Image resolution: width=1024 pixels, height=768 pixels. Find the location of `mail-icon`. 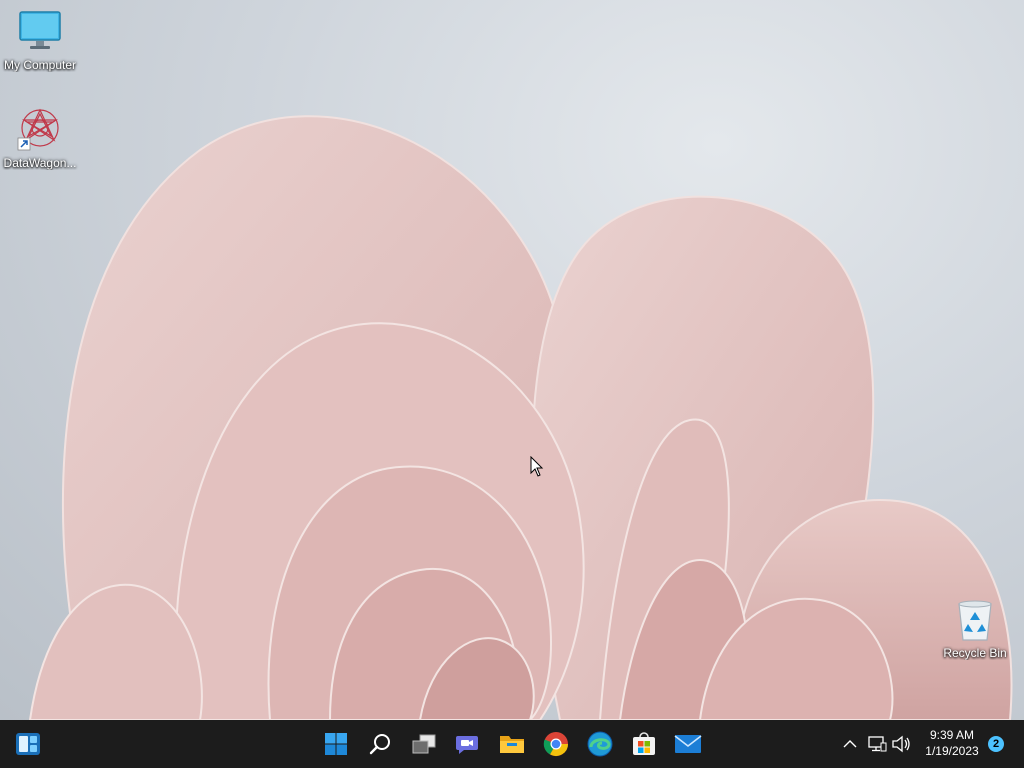

mail-icon is located at coordinates (688, 744).